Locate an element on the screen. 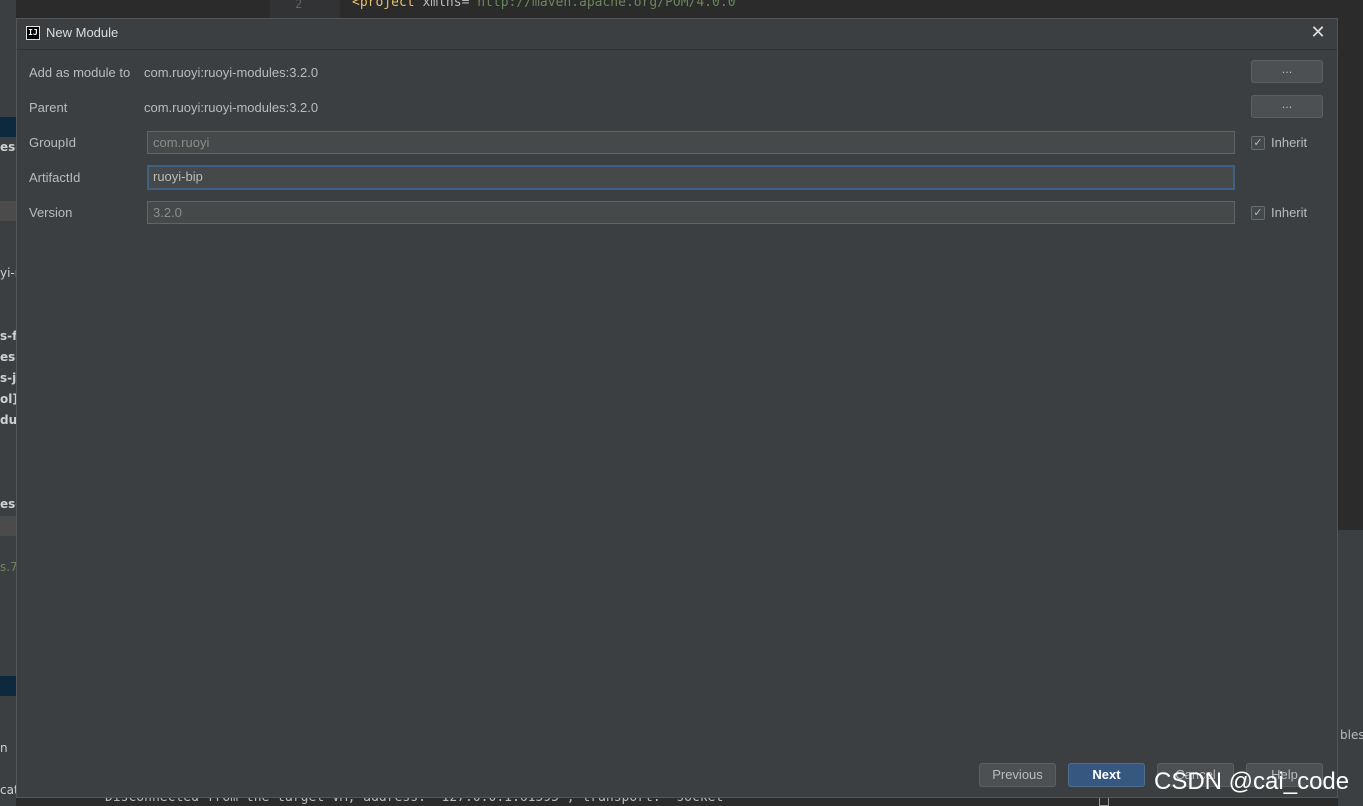 Image resolution: width=1363 pixels, height=806 pixels. tree-fragment: s-f is located at coordinates (8, 336).